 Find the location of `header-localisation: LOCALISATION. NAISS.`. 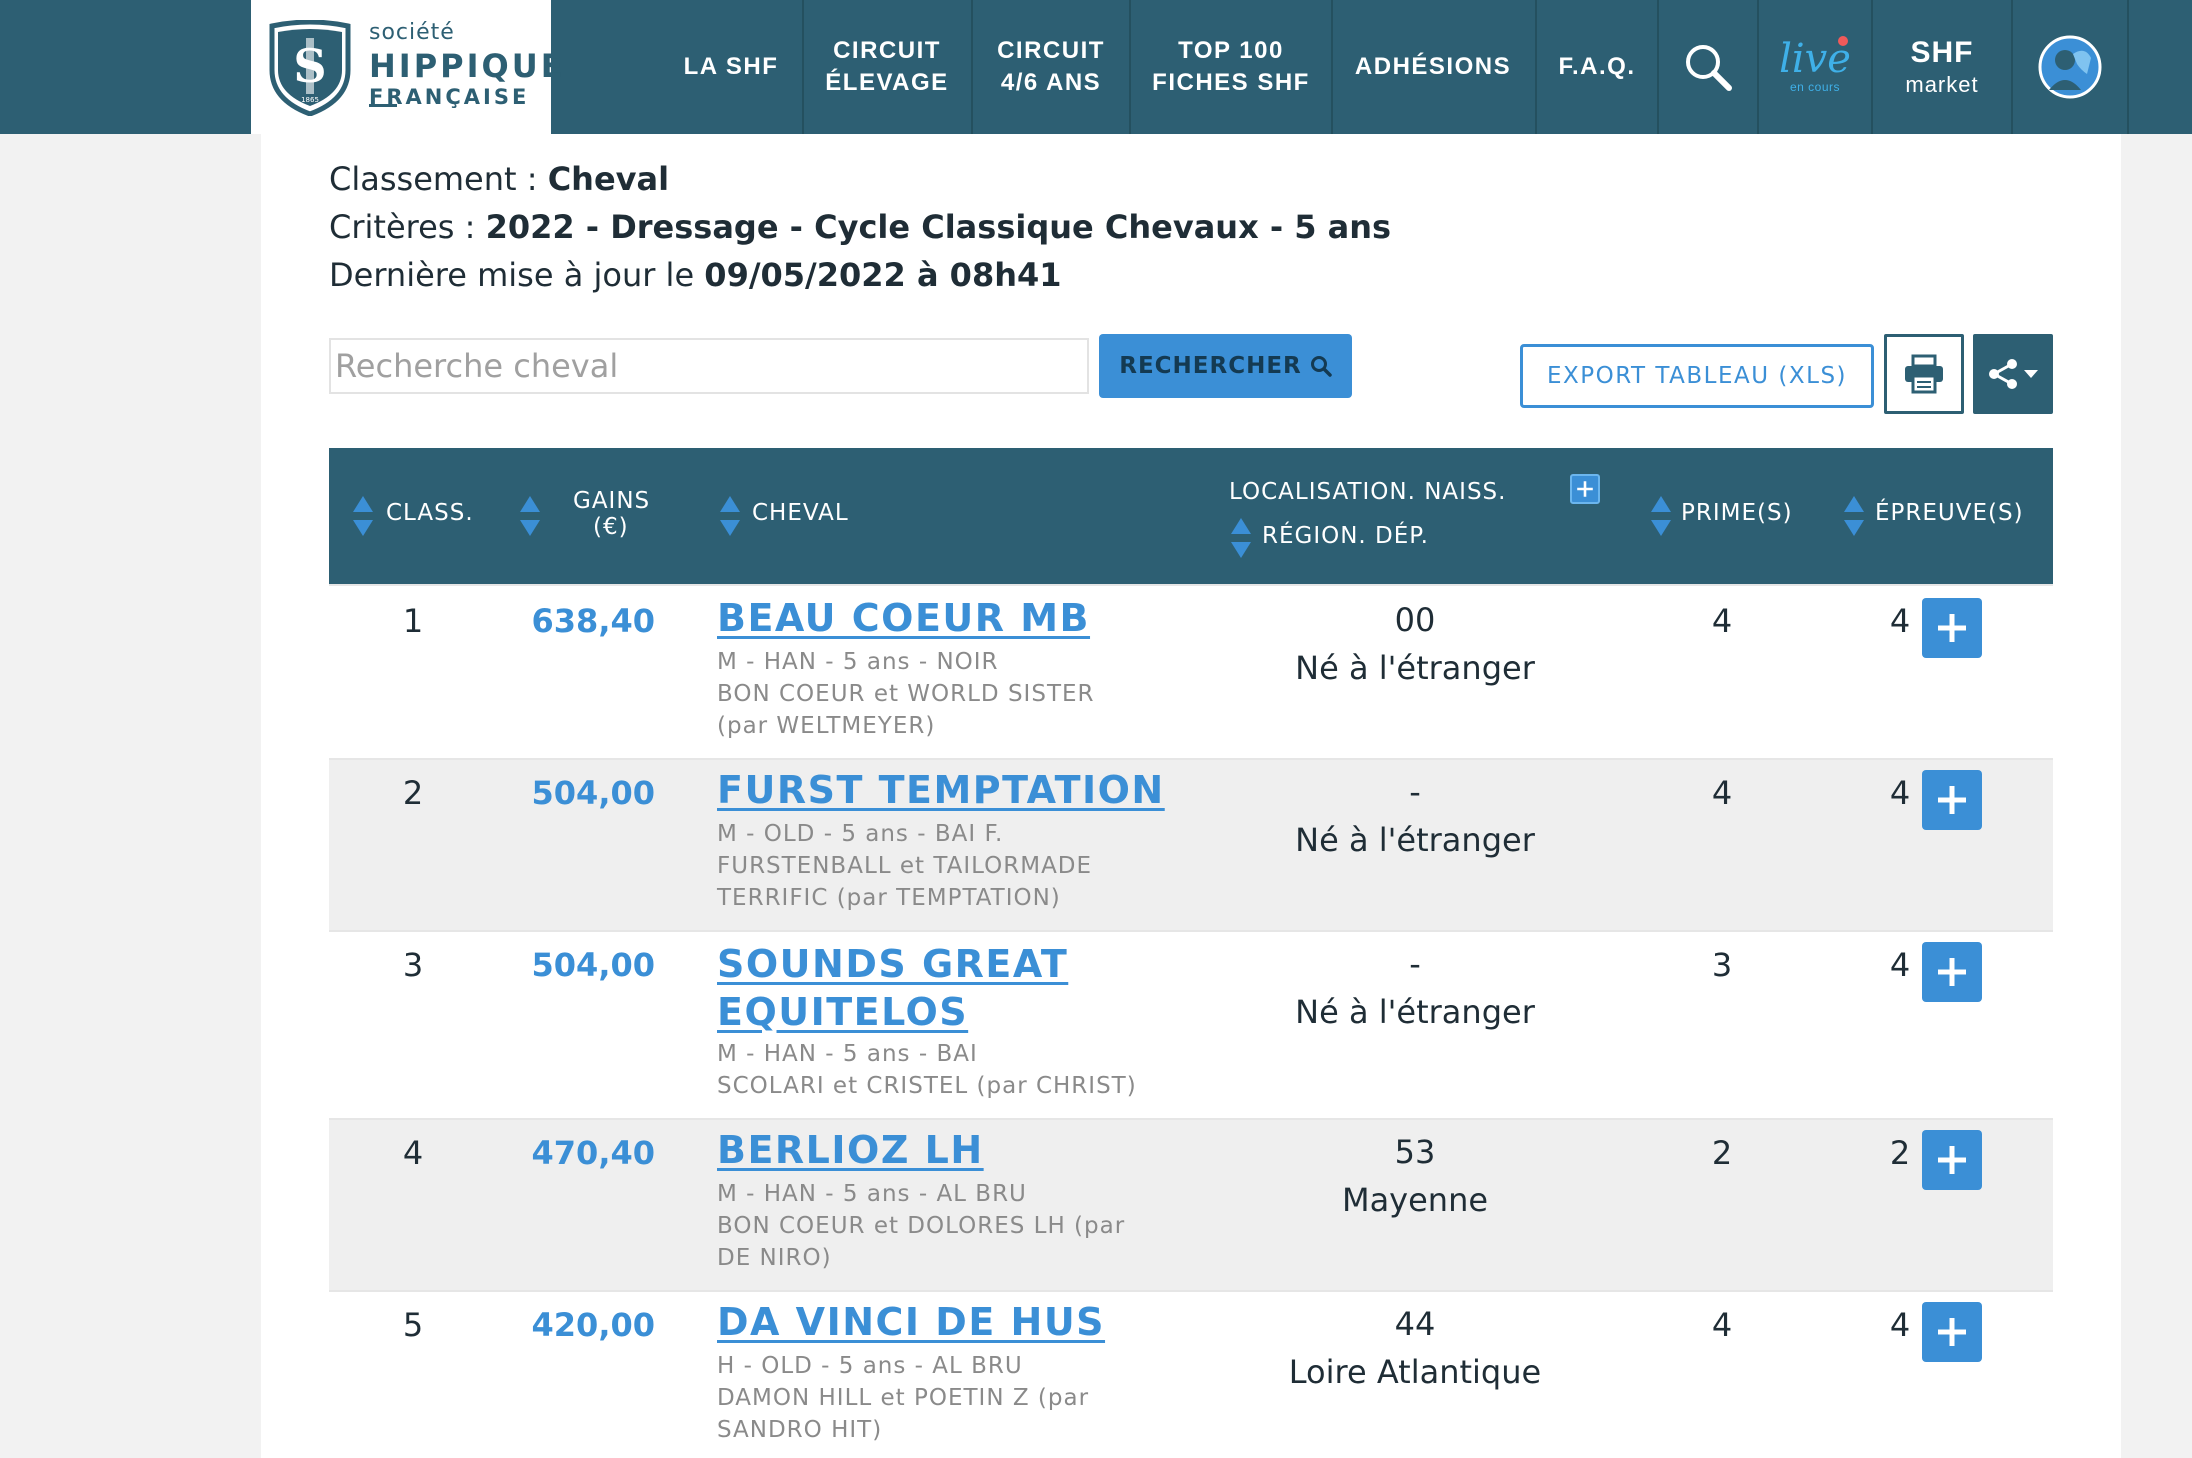

header-localisation: LOCALISATION. NAISS. is located at coordinates (1368, 492).